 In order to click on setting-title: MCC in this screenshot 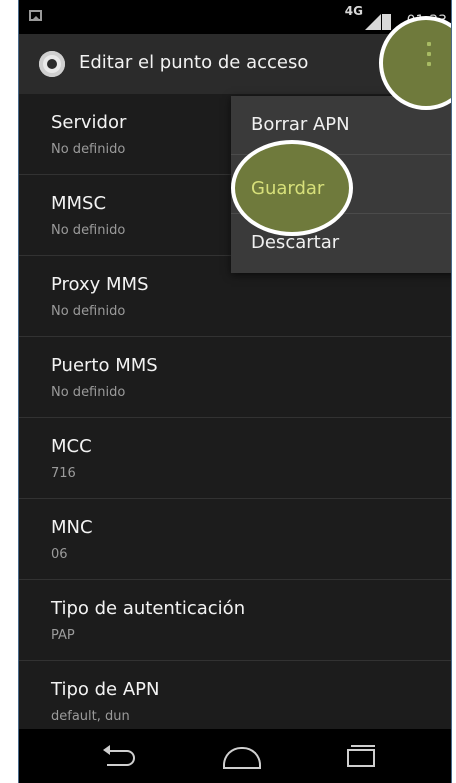, I will do `click(71, 446)`.